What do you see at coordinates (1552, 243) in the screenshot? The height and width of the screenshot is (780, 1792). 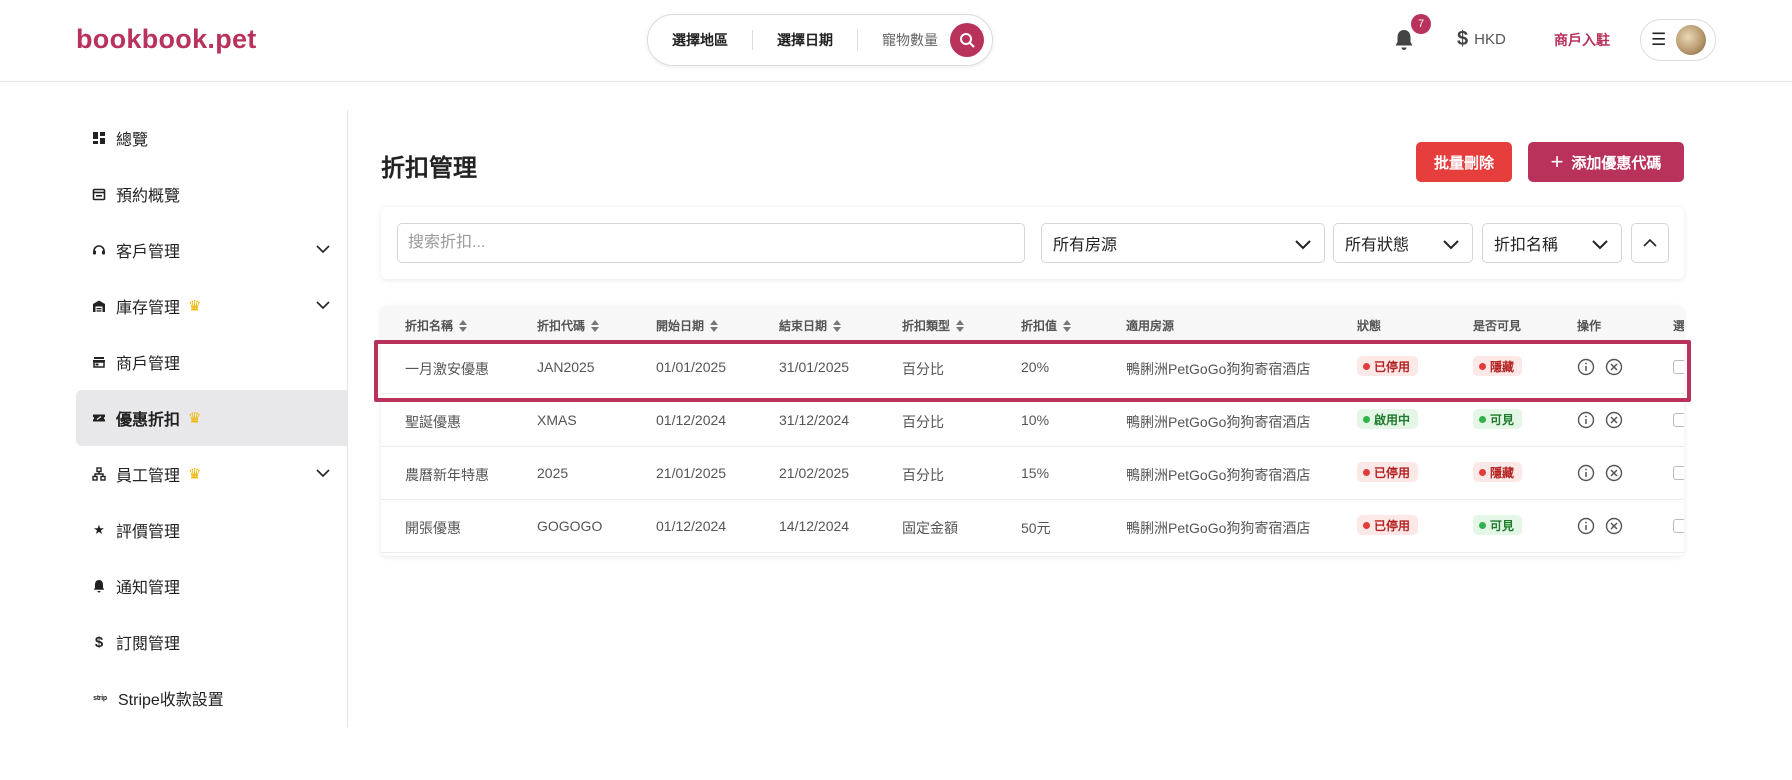 I see `sort-by-select: 折扣名稱` at bounding box center [1552, 243].